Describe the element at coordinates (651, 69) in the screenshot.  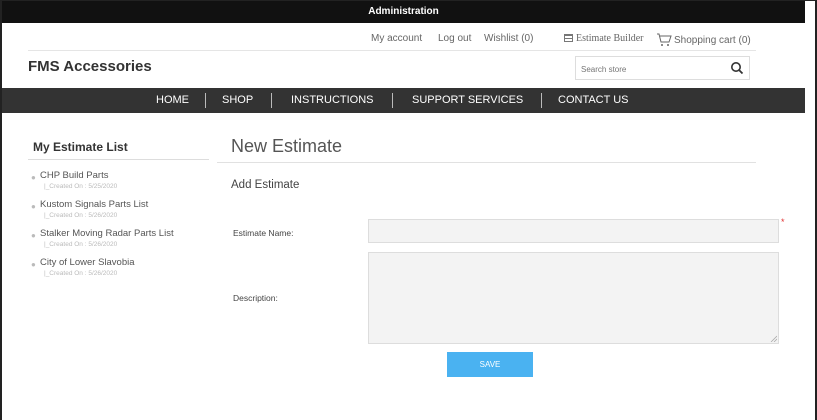
I see `search-input` at that location.